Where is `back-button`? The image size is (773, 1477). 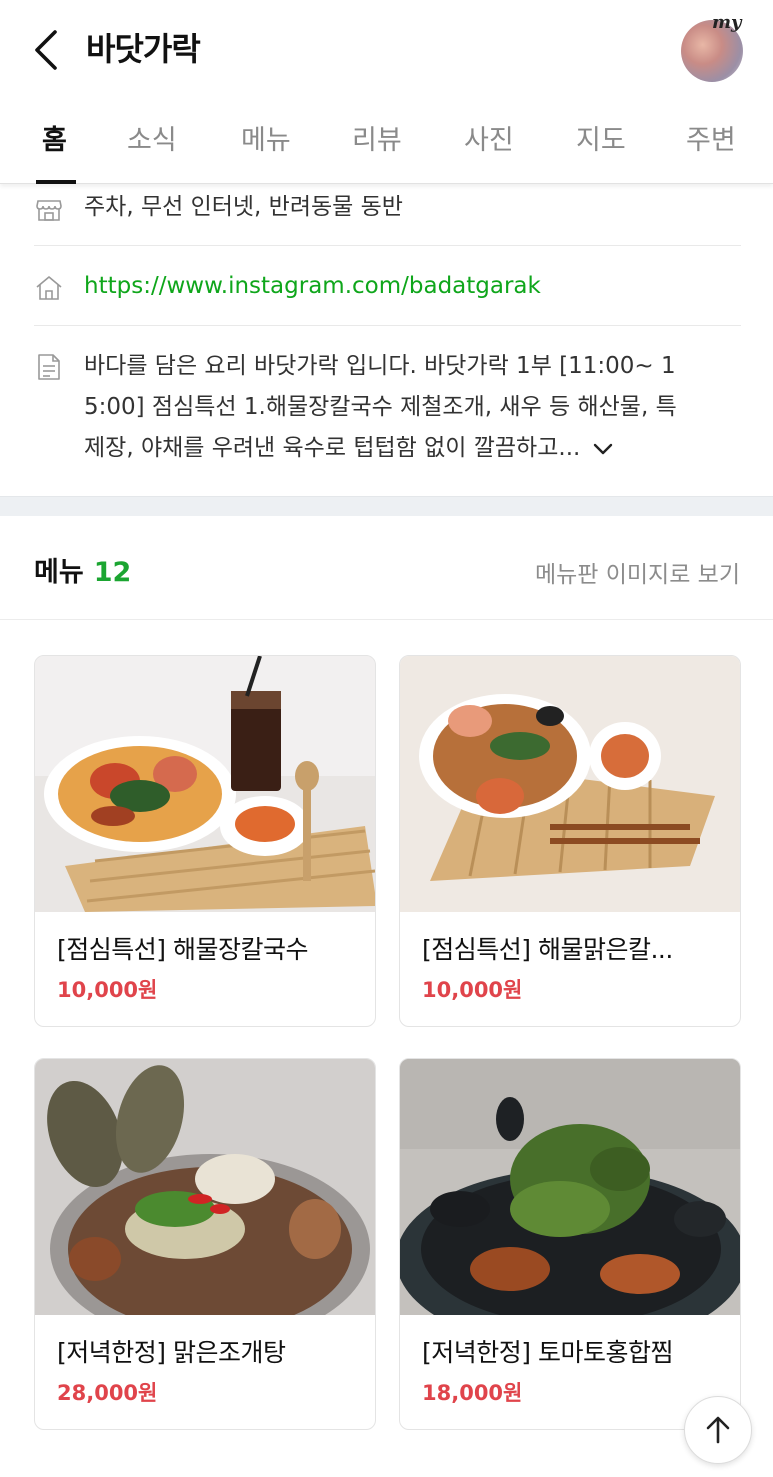
back-button is located at coordinates (46, 50).